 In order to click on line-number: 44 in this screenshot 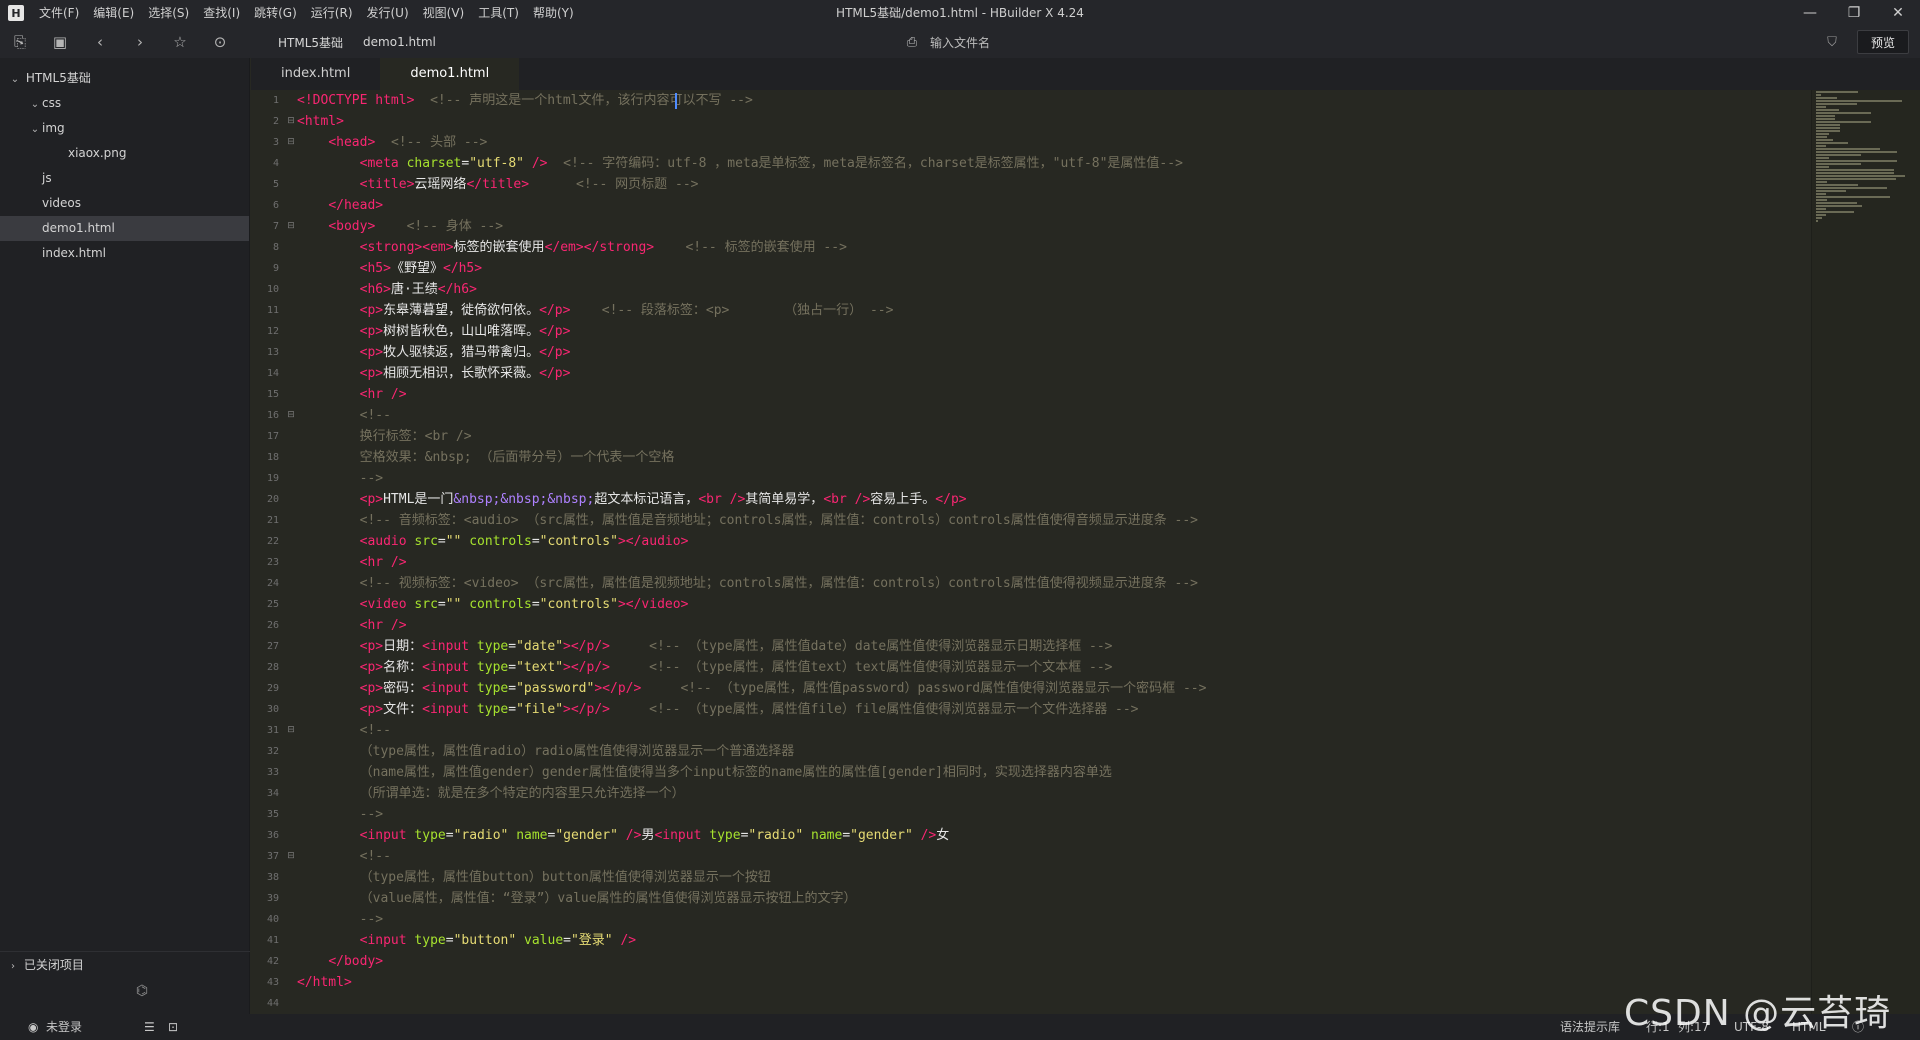, I will do `click(272, 1003)`.